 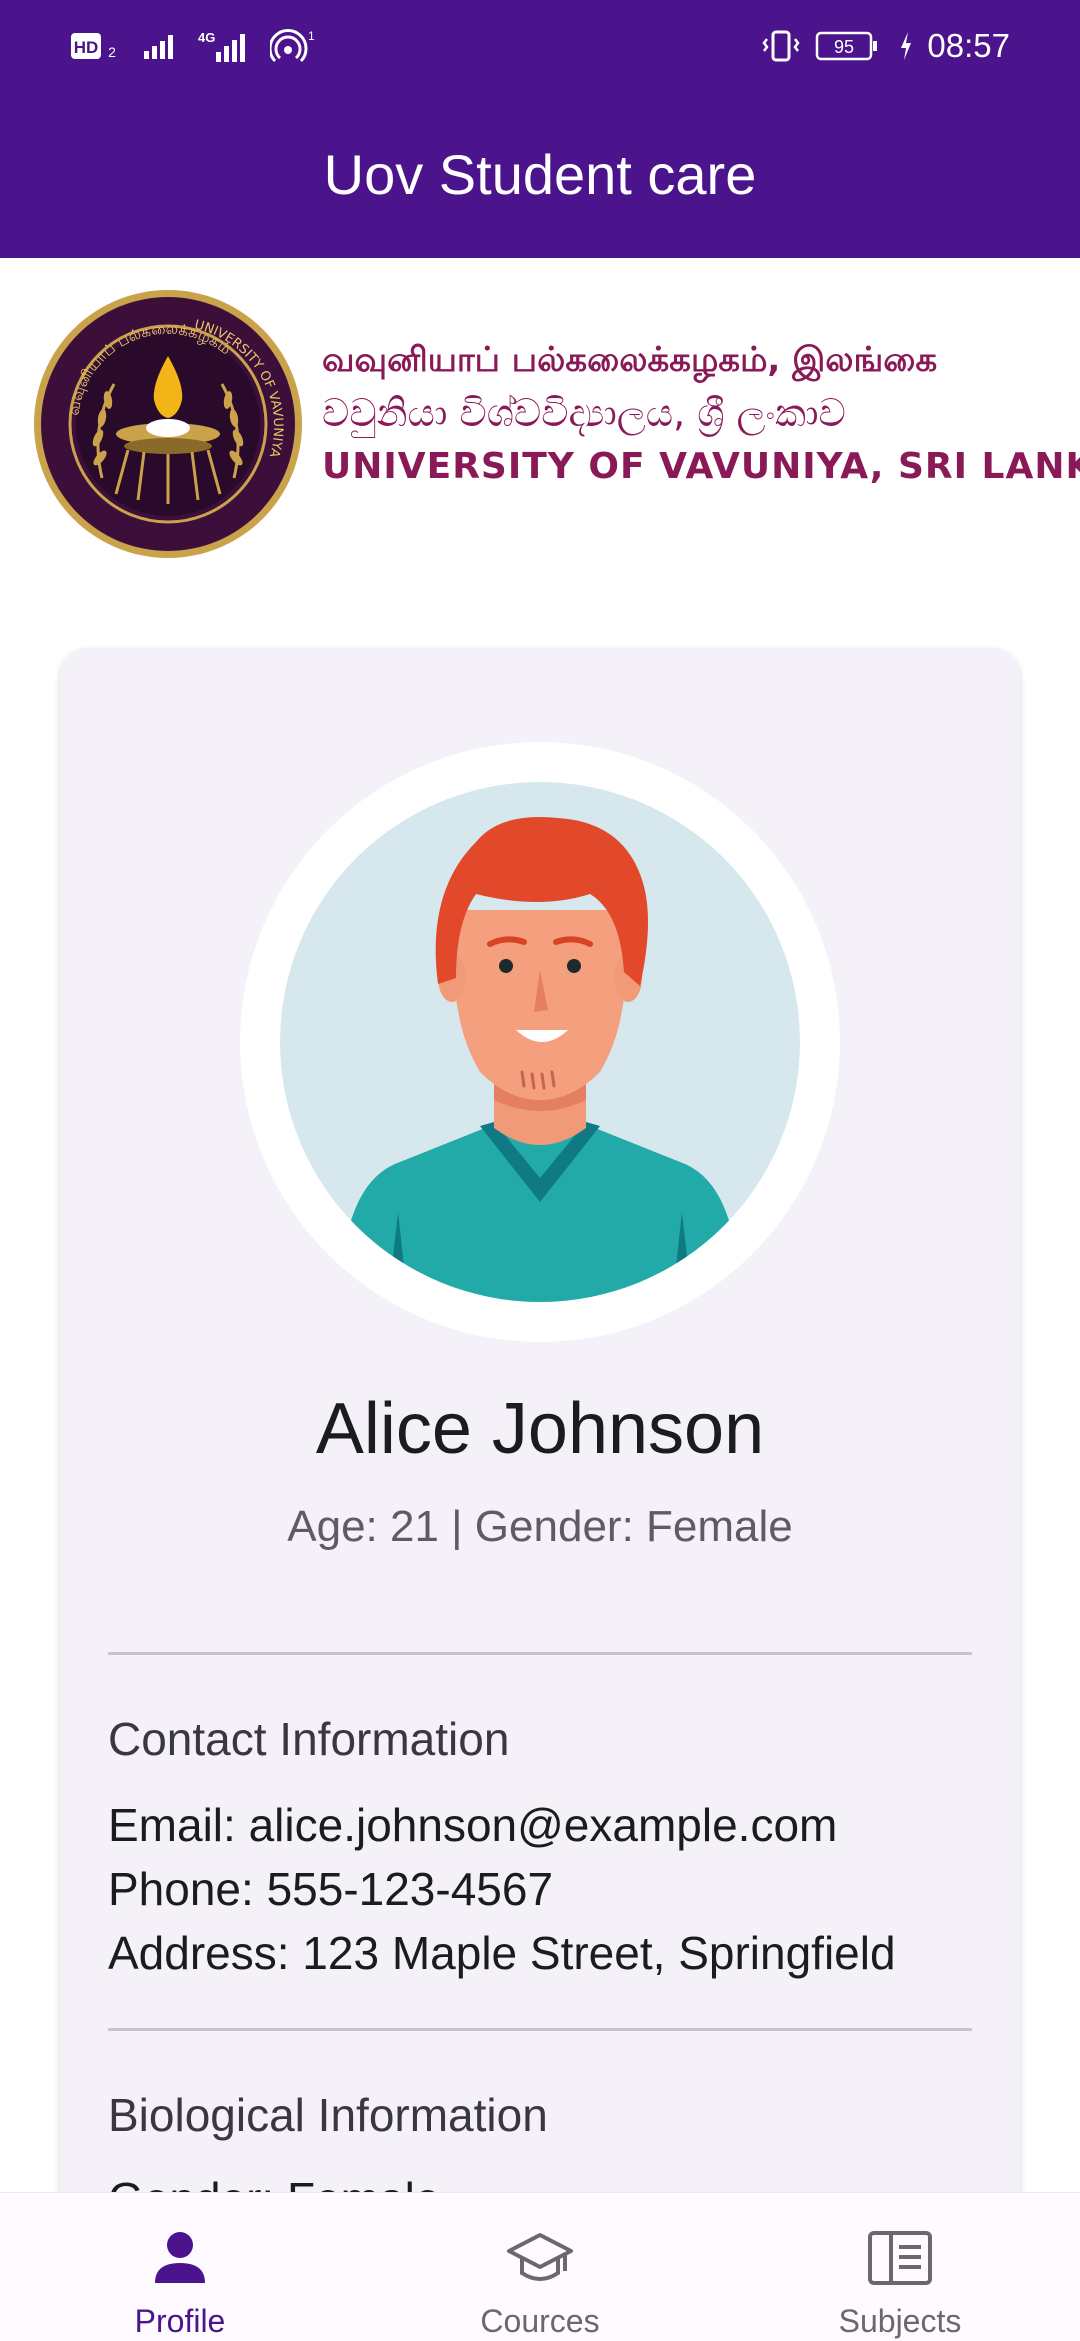 I want to click on battery-icon: 95, so click(x=847, y=46).